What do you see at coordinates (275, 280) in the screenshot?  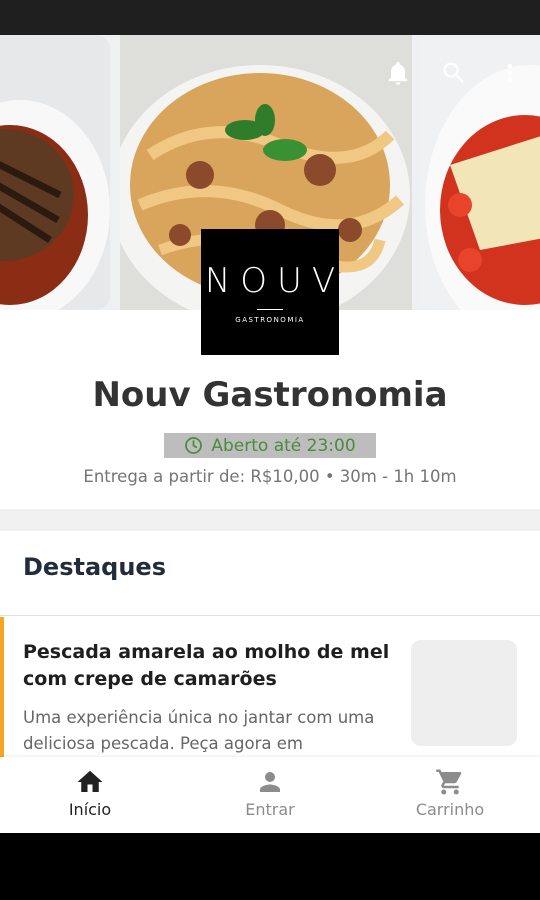 I see `logo-word: NOUV` at bounding box center [275, 280].